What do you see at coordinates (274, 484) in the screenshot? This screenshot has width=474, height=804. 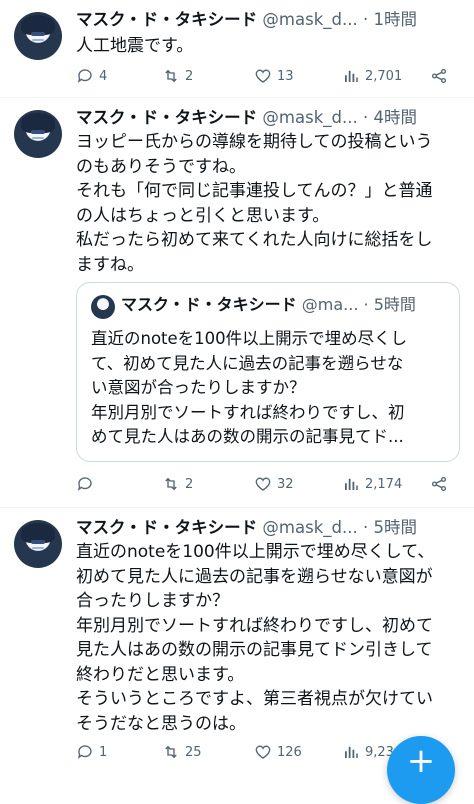 I see `like-button: 32` at bounding box center [274, 484].